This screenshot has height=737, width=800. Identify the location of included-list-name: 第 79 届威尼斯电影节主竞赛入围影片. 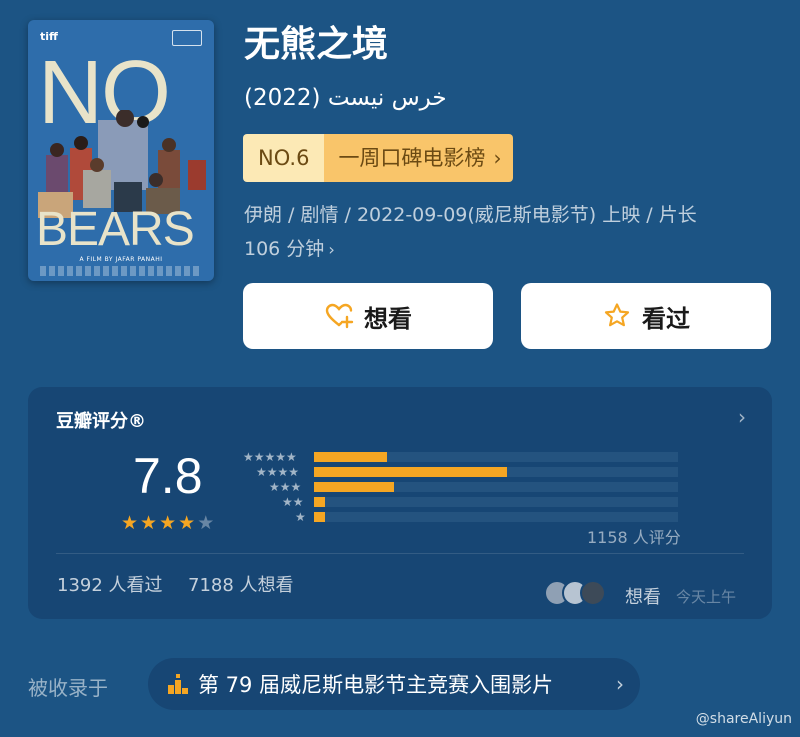
(376, 685).